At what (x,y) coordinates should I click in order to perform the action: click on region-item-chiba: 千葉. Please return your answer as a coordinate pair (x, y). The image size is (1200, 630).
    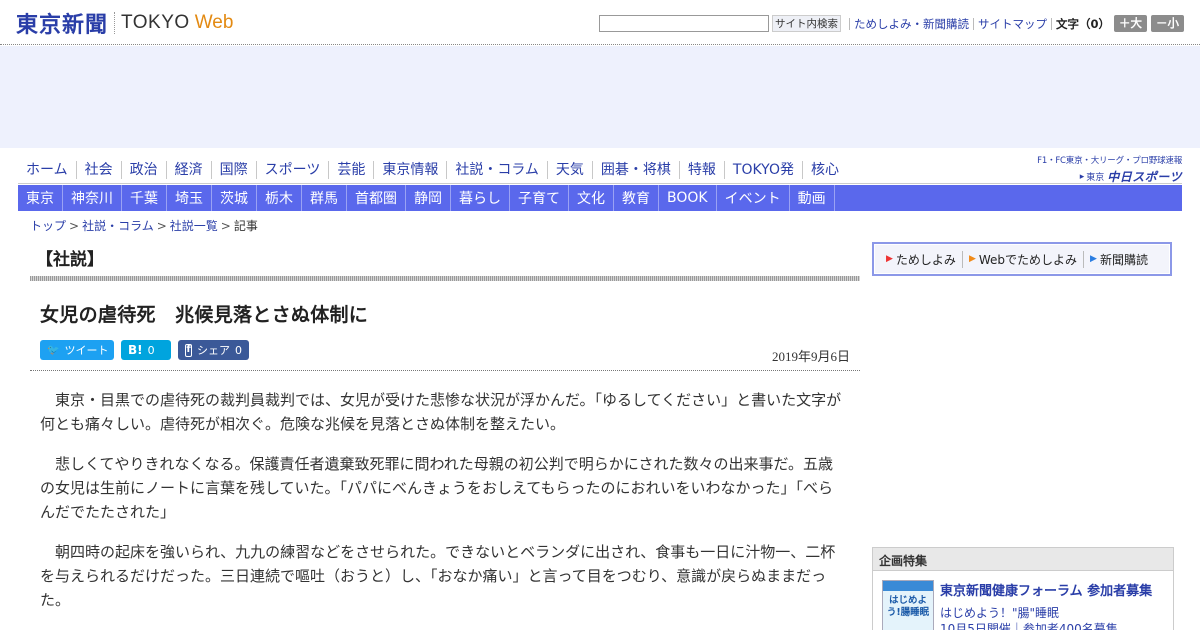
    Looking at the image, I should click on (144, 198).